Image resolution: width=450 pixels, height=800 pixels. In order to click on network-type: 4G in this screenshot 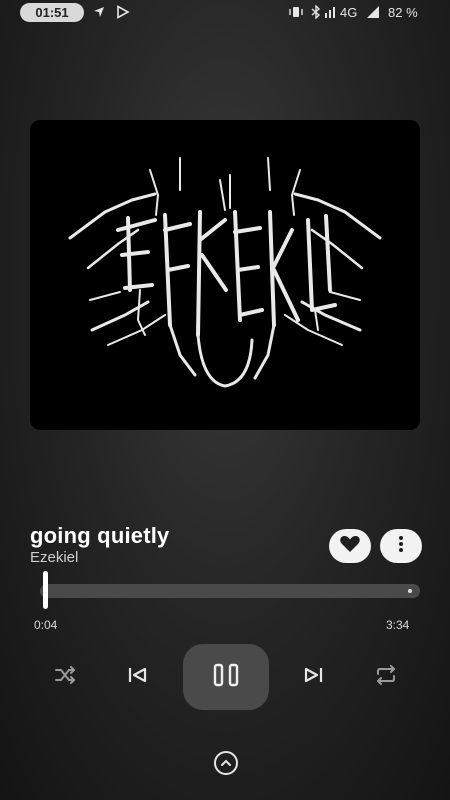, I will do `click(349, 12)`.